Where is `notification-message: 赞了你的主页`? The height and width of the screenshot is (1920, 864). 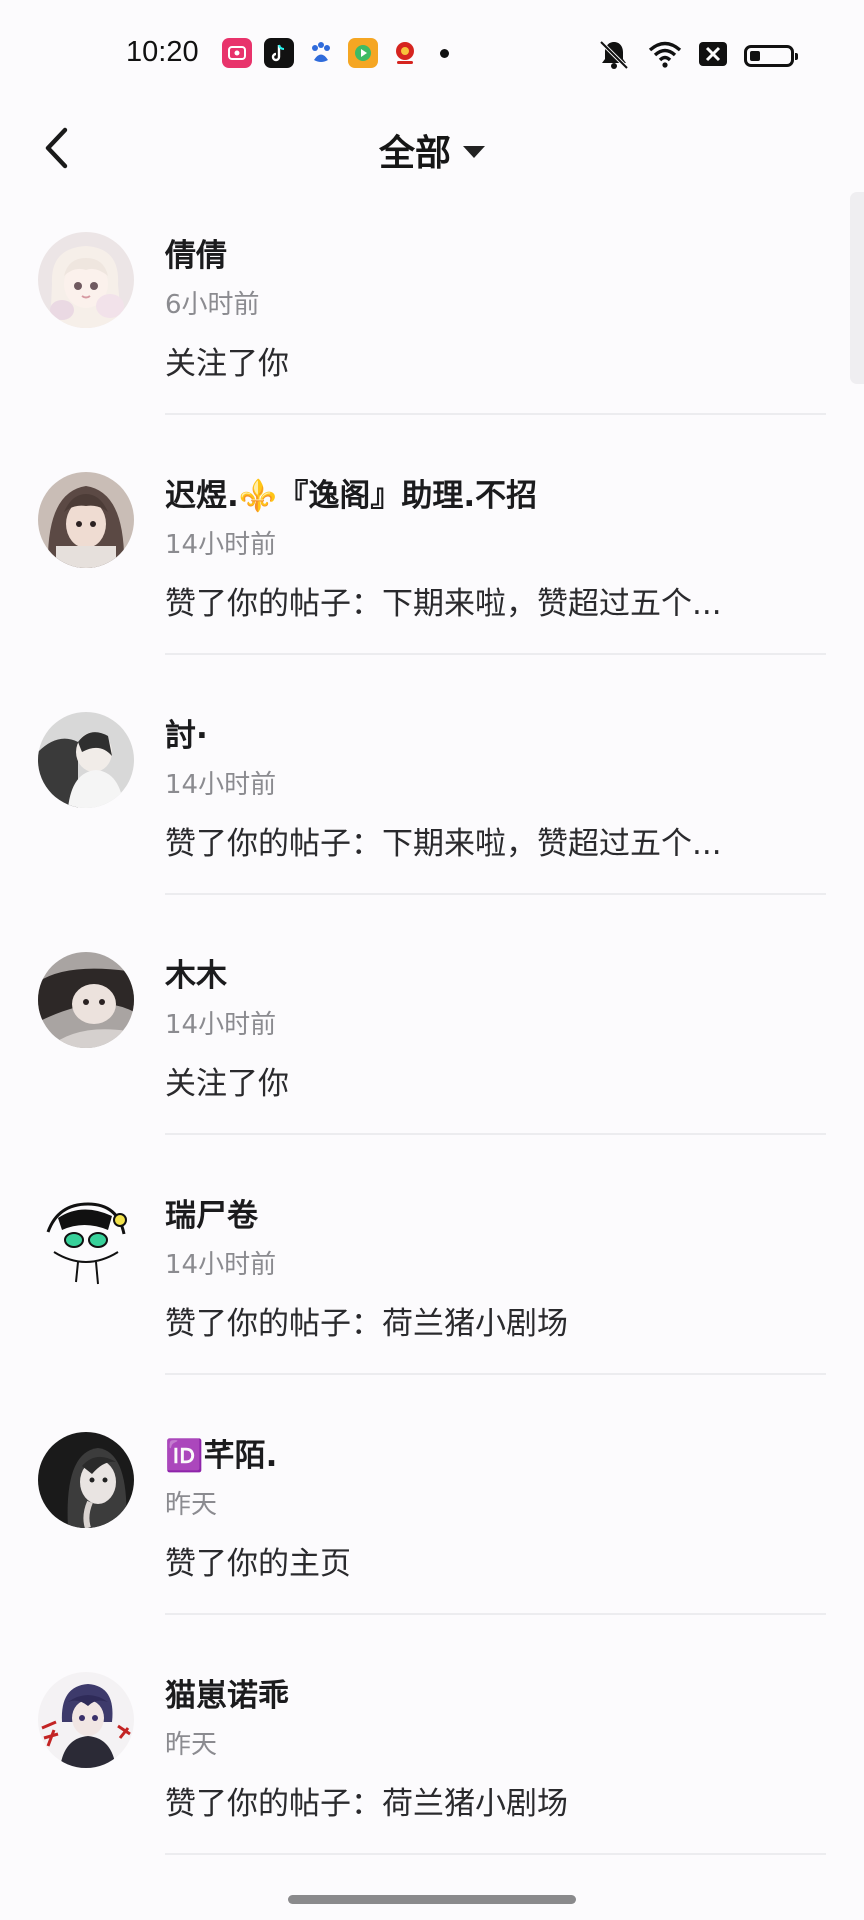 notification-message: 赞了你的主页 is located at coordinates (258, 1564).